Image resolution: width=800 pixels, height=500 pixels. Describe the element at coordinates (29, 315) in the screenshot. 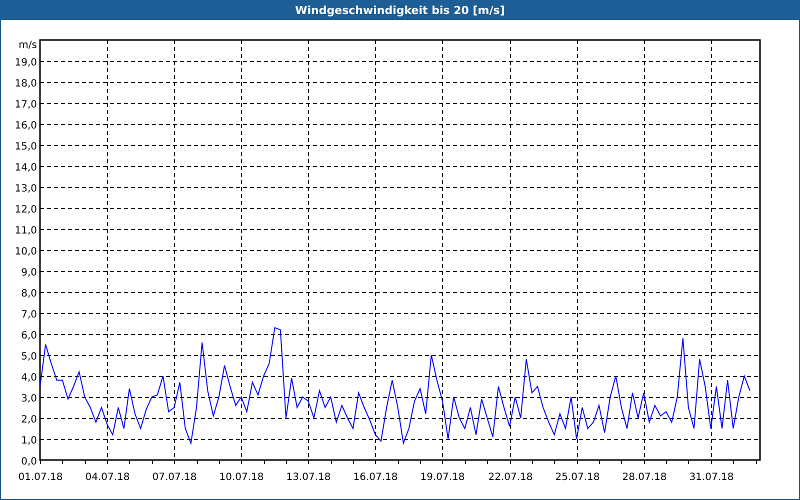

I see `y-axis-label: 7,0` at that location.